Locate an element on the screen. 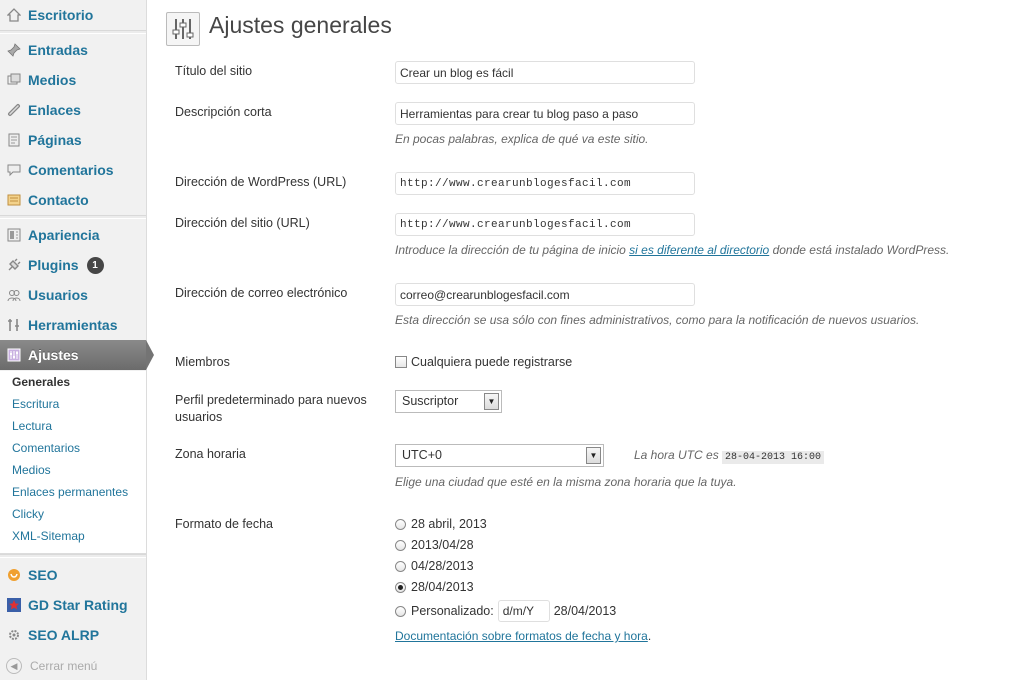 The image size is (1019, 680). comment-icon is located at coordinates (14, 170).